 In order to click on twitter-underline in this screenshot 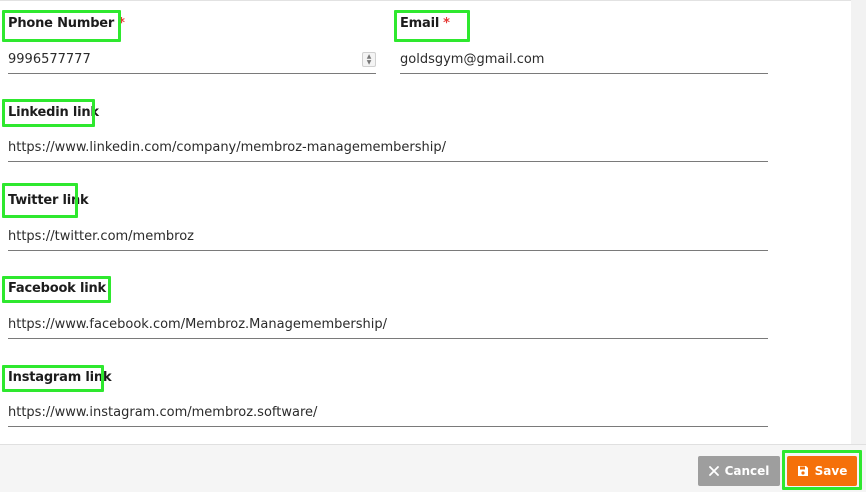, I will do `click(388, 250)`.